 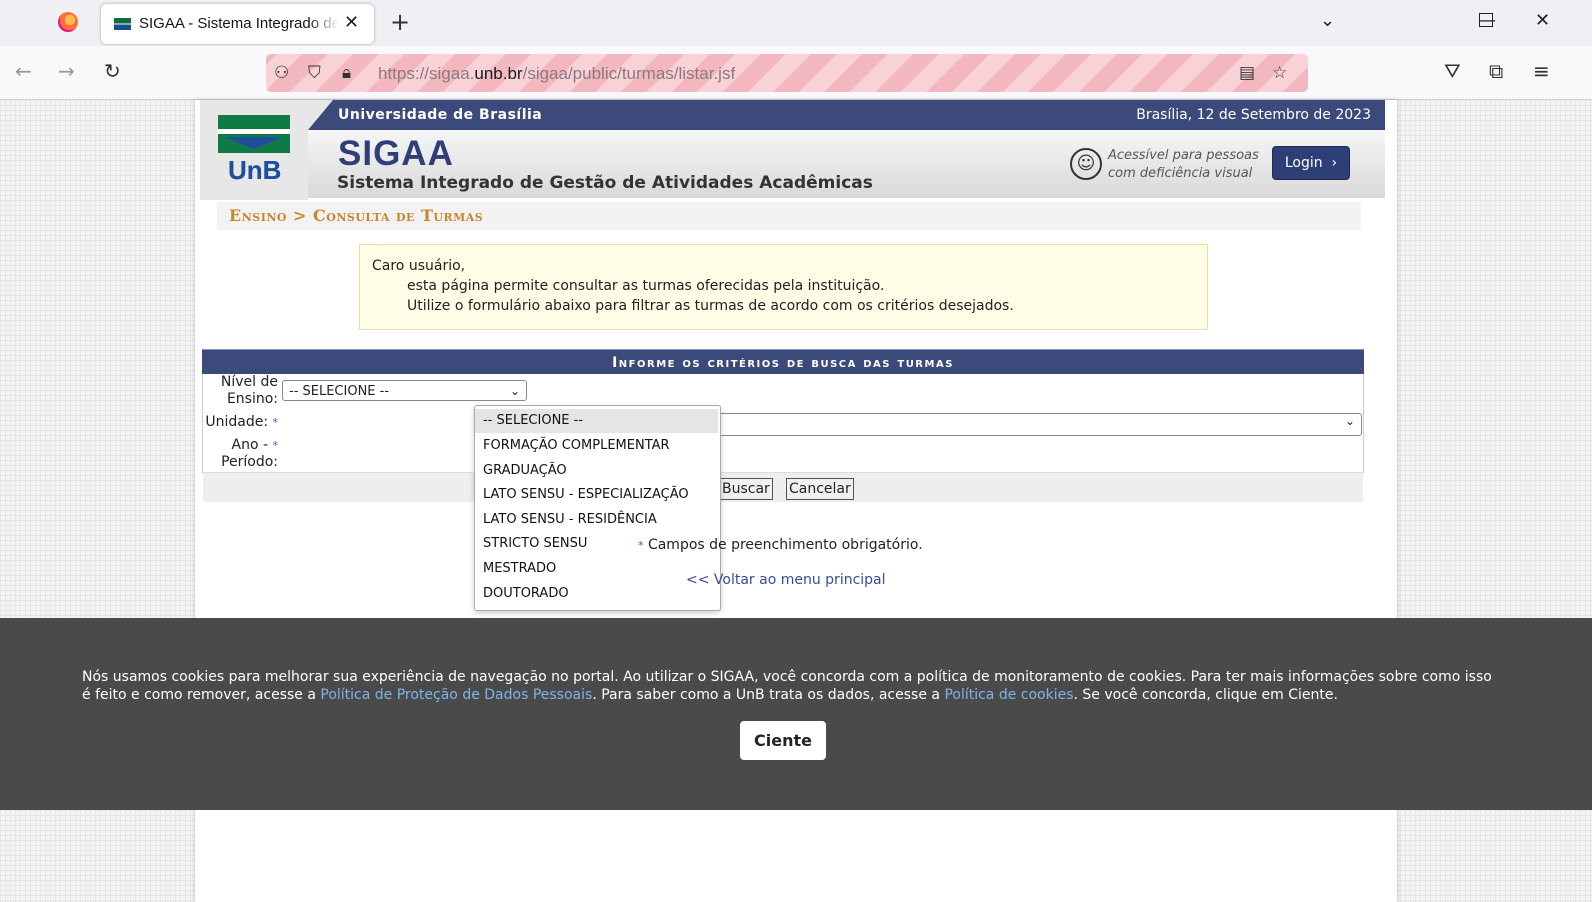 What do you see at coordinates (783, 487) in the screenshot?
I see `form-actions: Buscar Cancelar` at bounding box center [783, 487].